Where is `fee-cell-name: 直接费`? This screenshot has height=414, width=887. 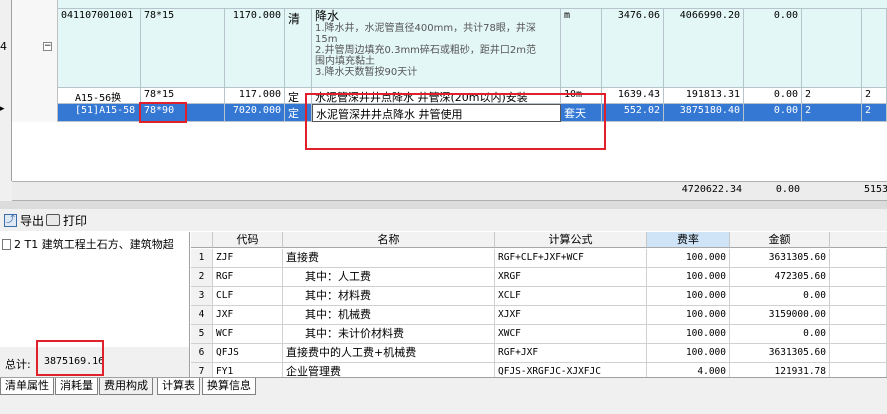
fee-cell-name: 直接费 is located at coordinates (389, 258).